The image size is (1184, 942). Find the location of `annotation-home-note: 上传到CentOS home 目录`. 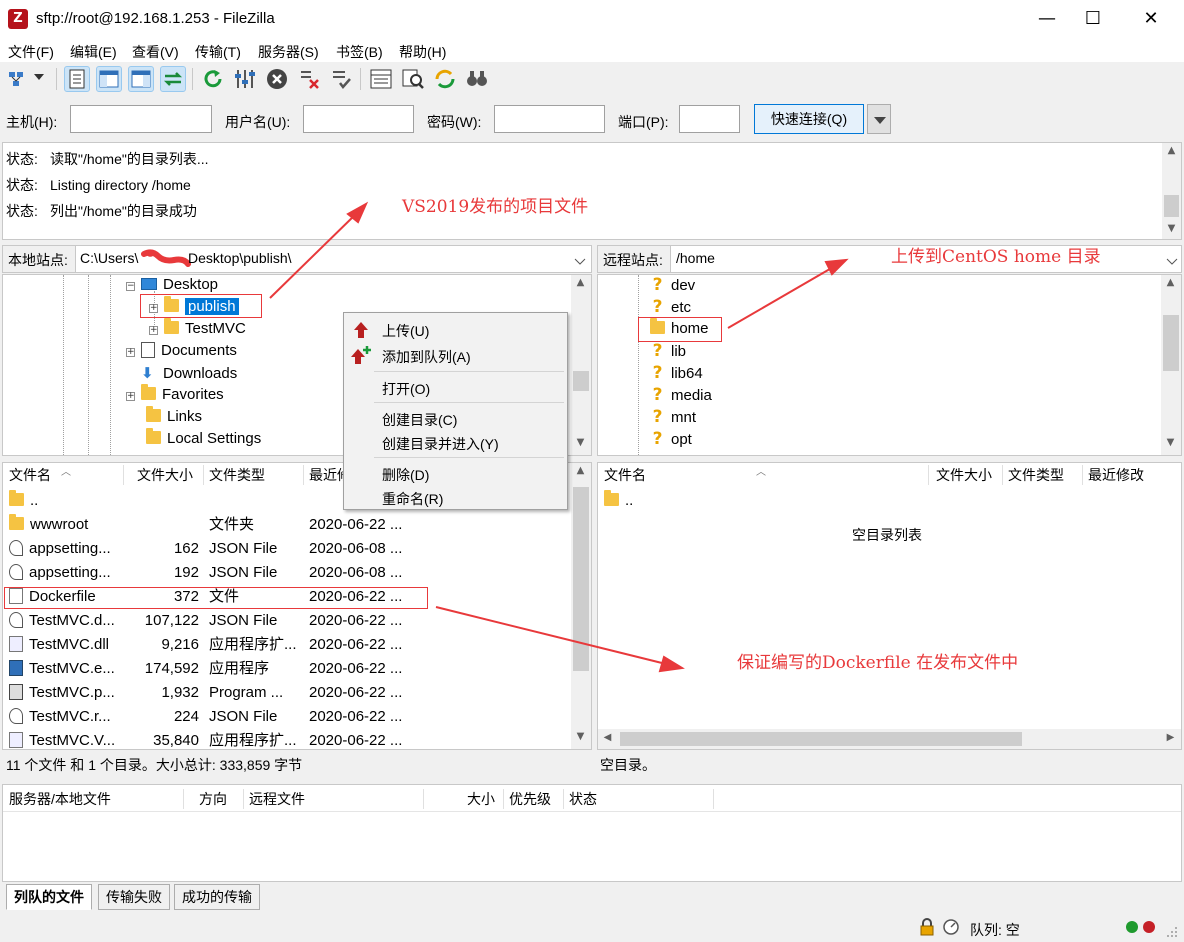

annotation-home-note: 上传到CentOS home 目录 is located at coordinates (996, 257).